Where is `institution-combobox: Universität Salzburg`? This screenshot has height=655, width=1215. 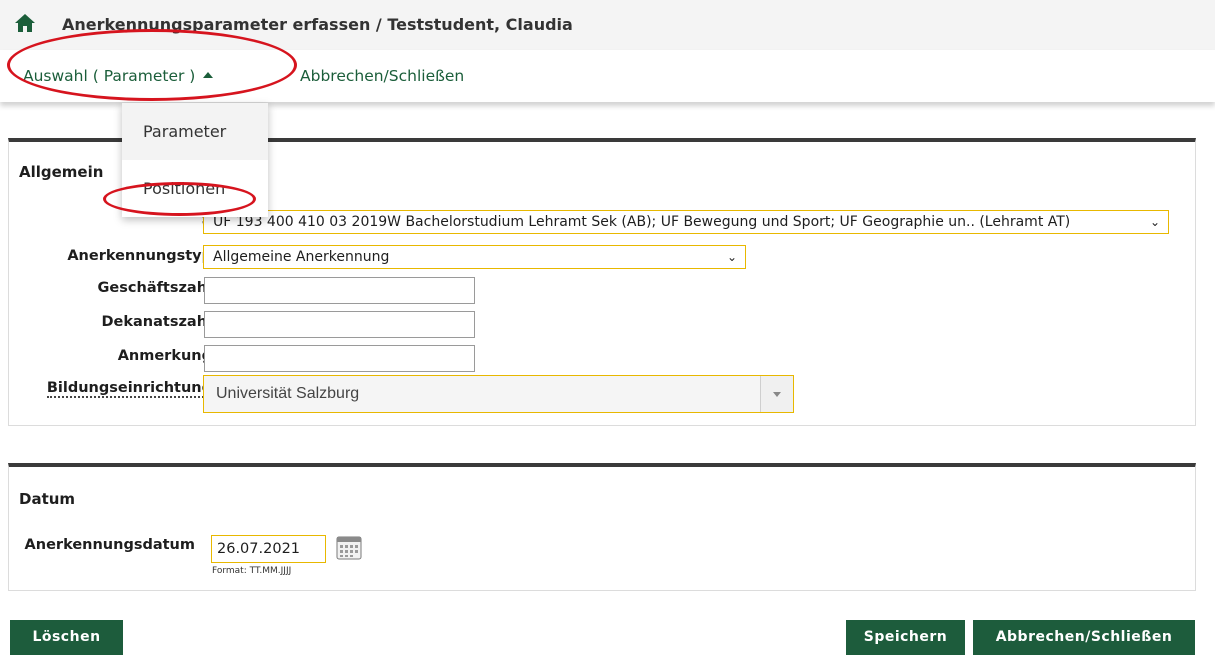 institution-combobox: Universität Salzburg is located at coordinates (498, 394).